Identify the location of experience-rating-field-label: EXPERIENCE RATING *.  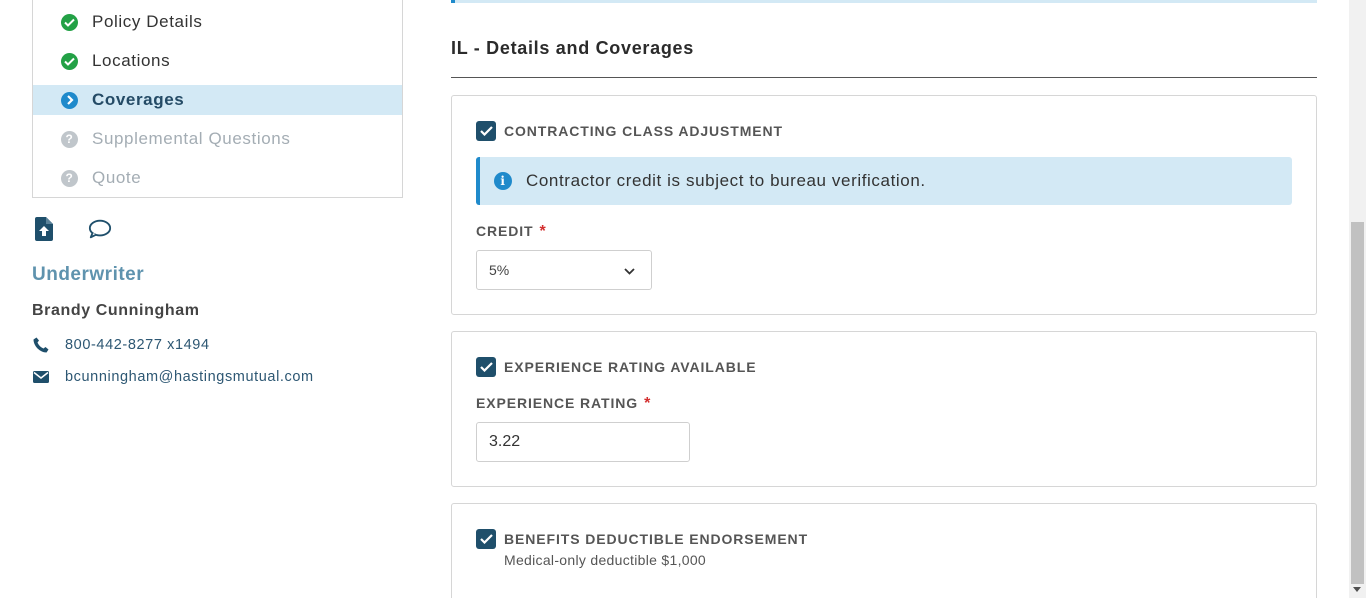
(563, 404).